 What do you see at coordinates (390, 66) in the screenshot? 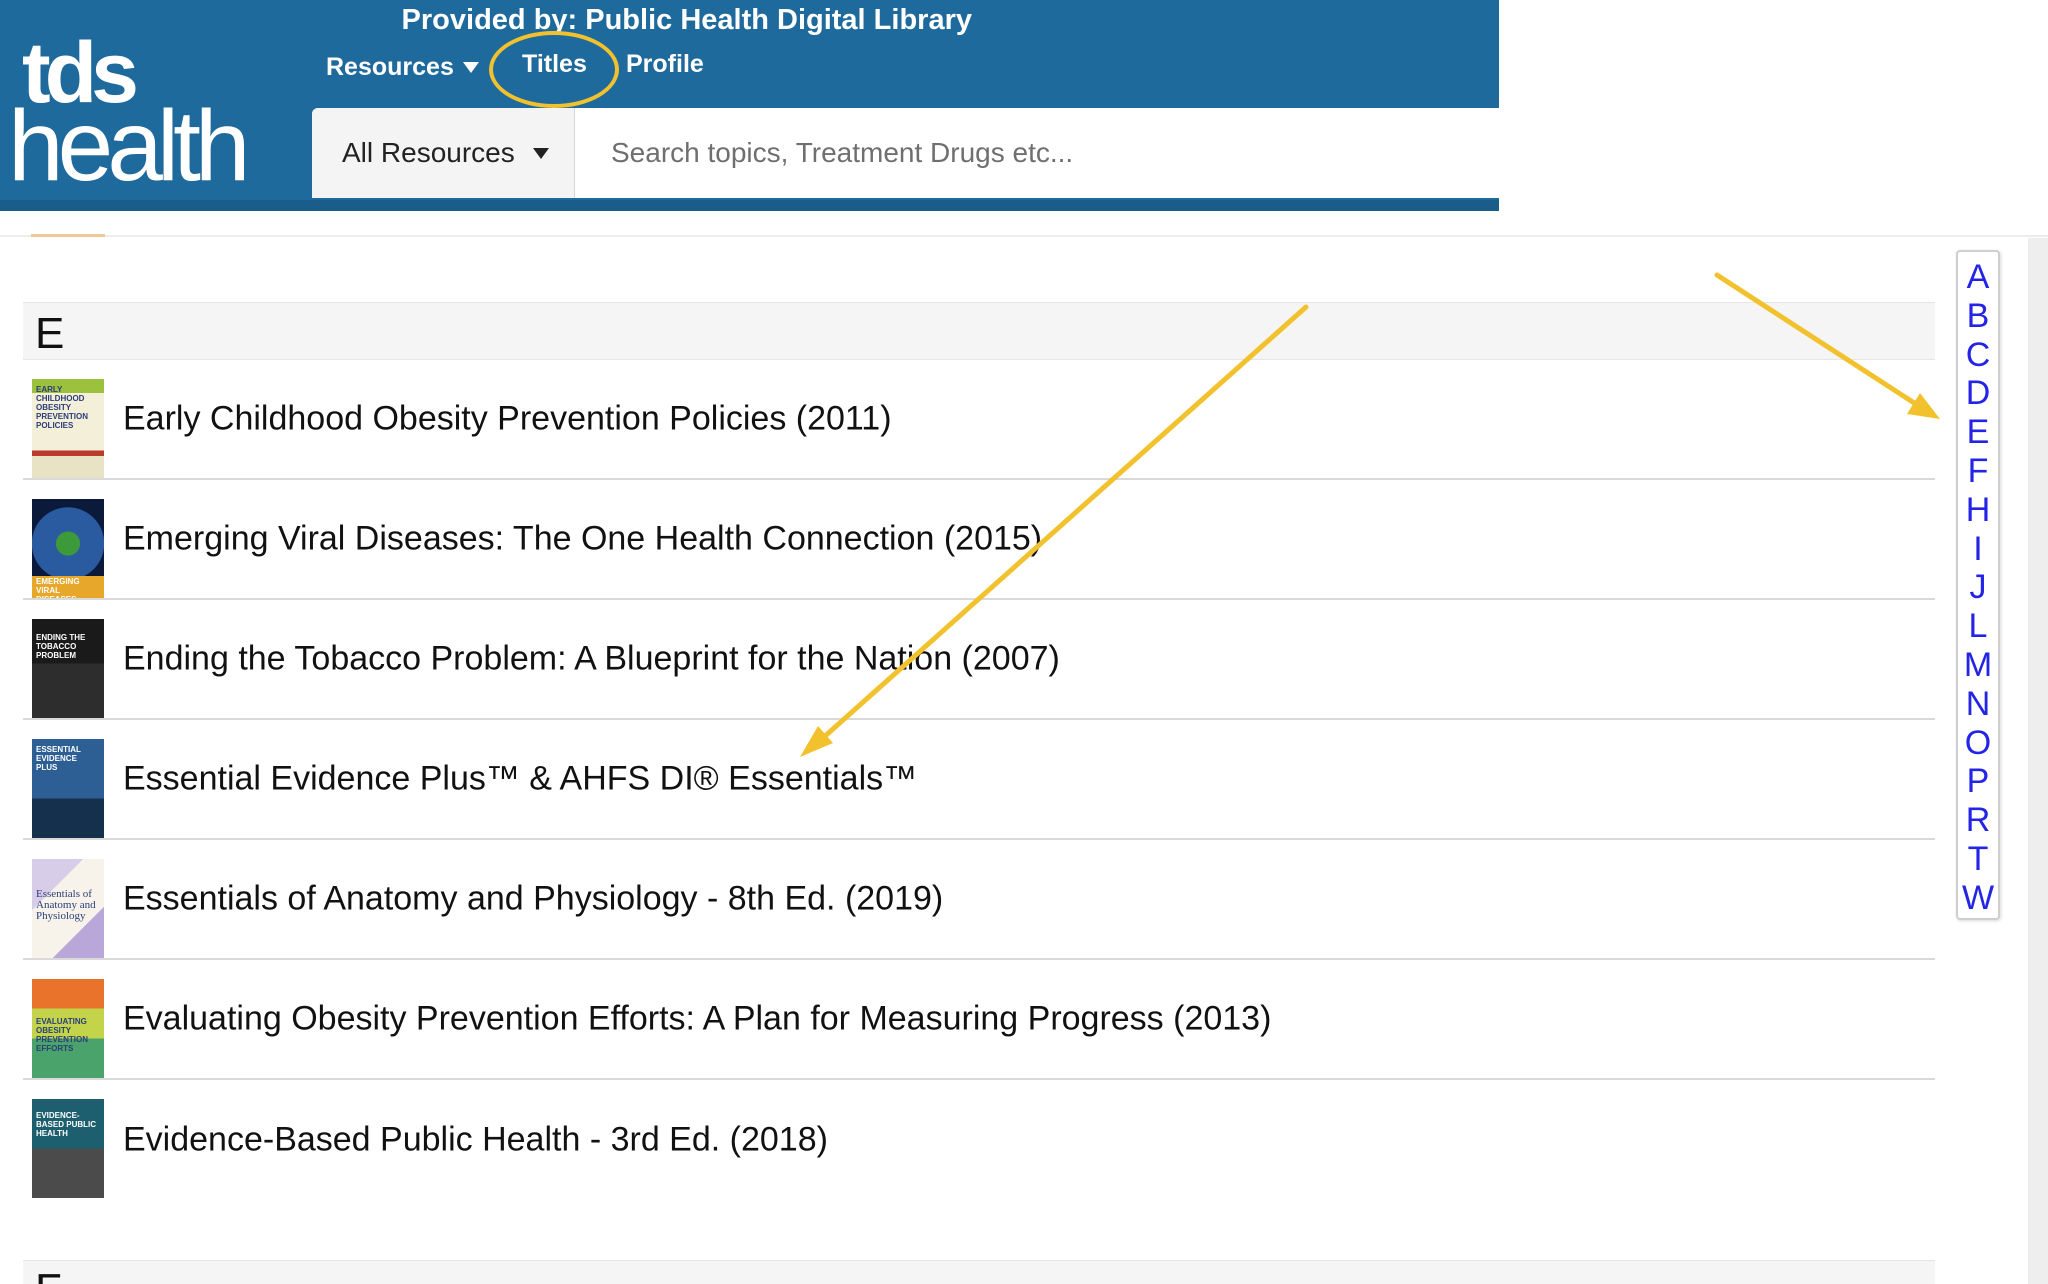
I see `nav-resources-label: Resources` at bounding box center [390, 66].